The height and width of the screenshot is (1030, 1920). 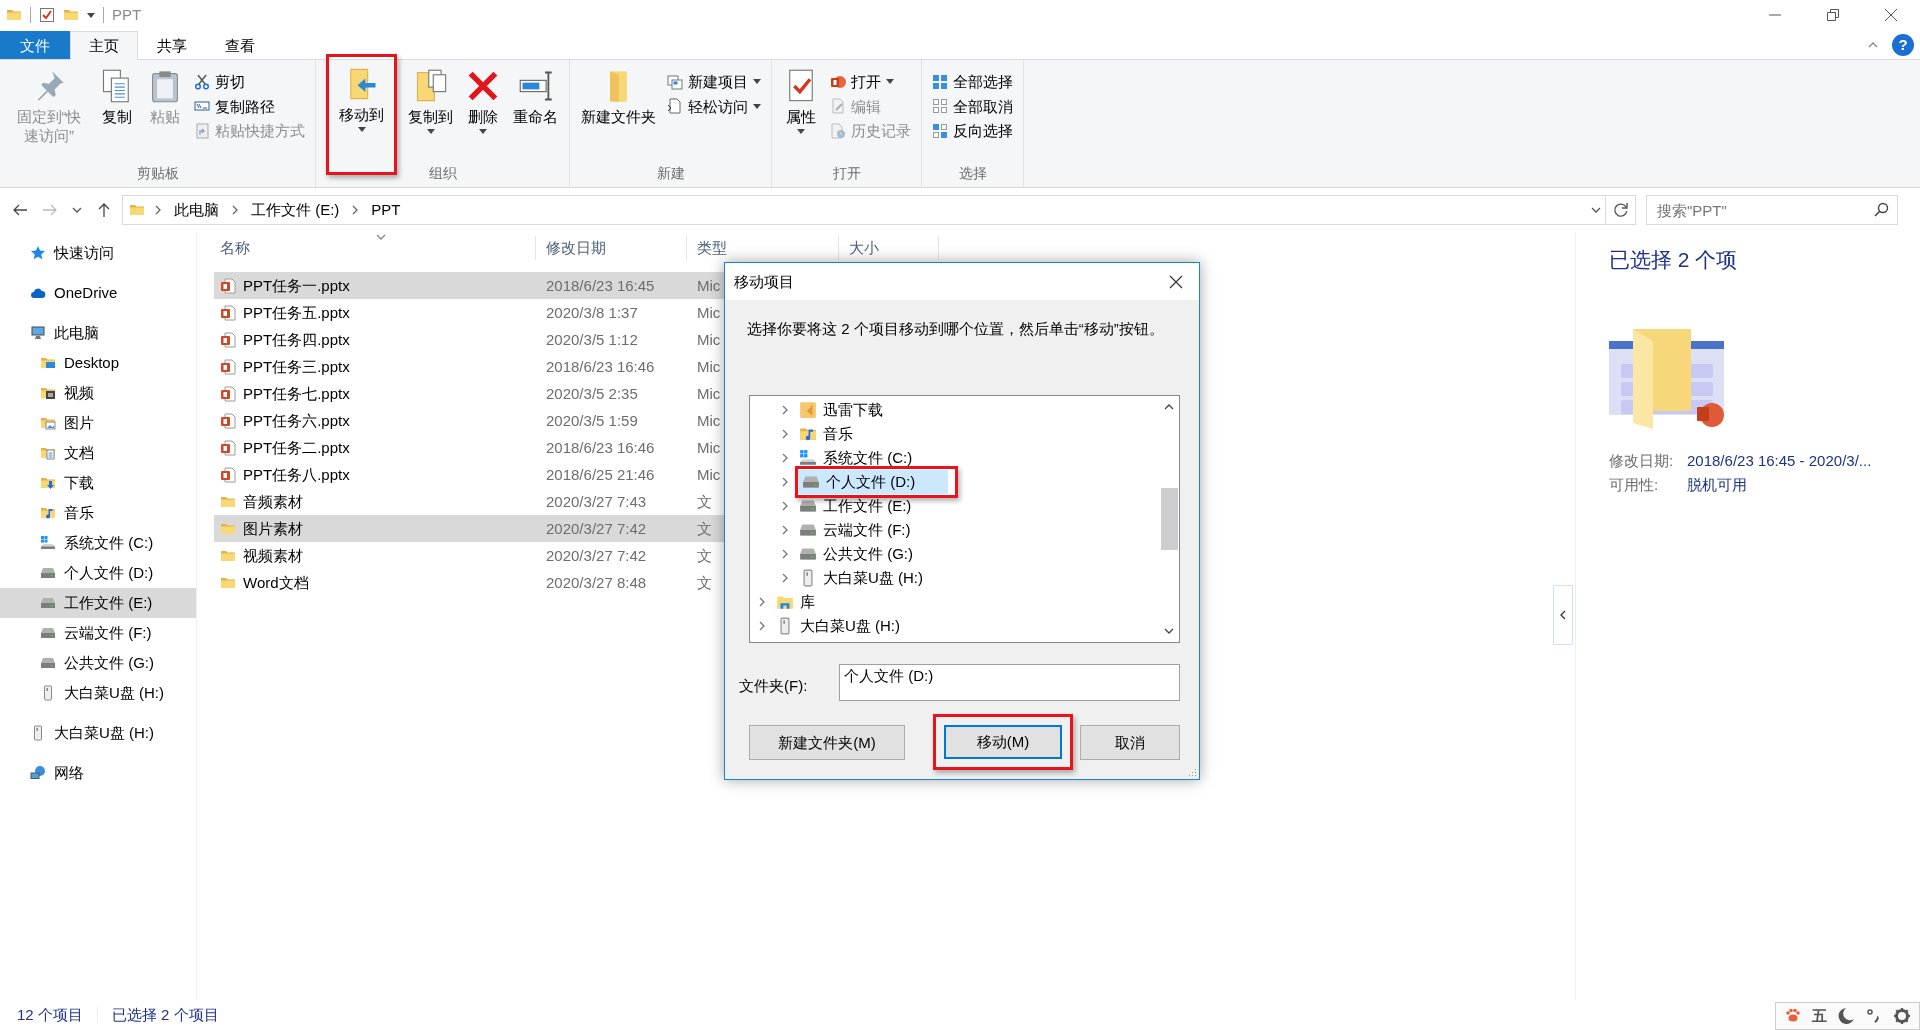 I want to click on table-cell: PPT任务一.pptx, so click(x=375, y=285).